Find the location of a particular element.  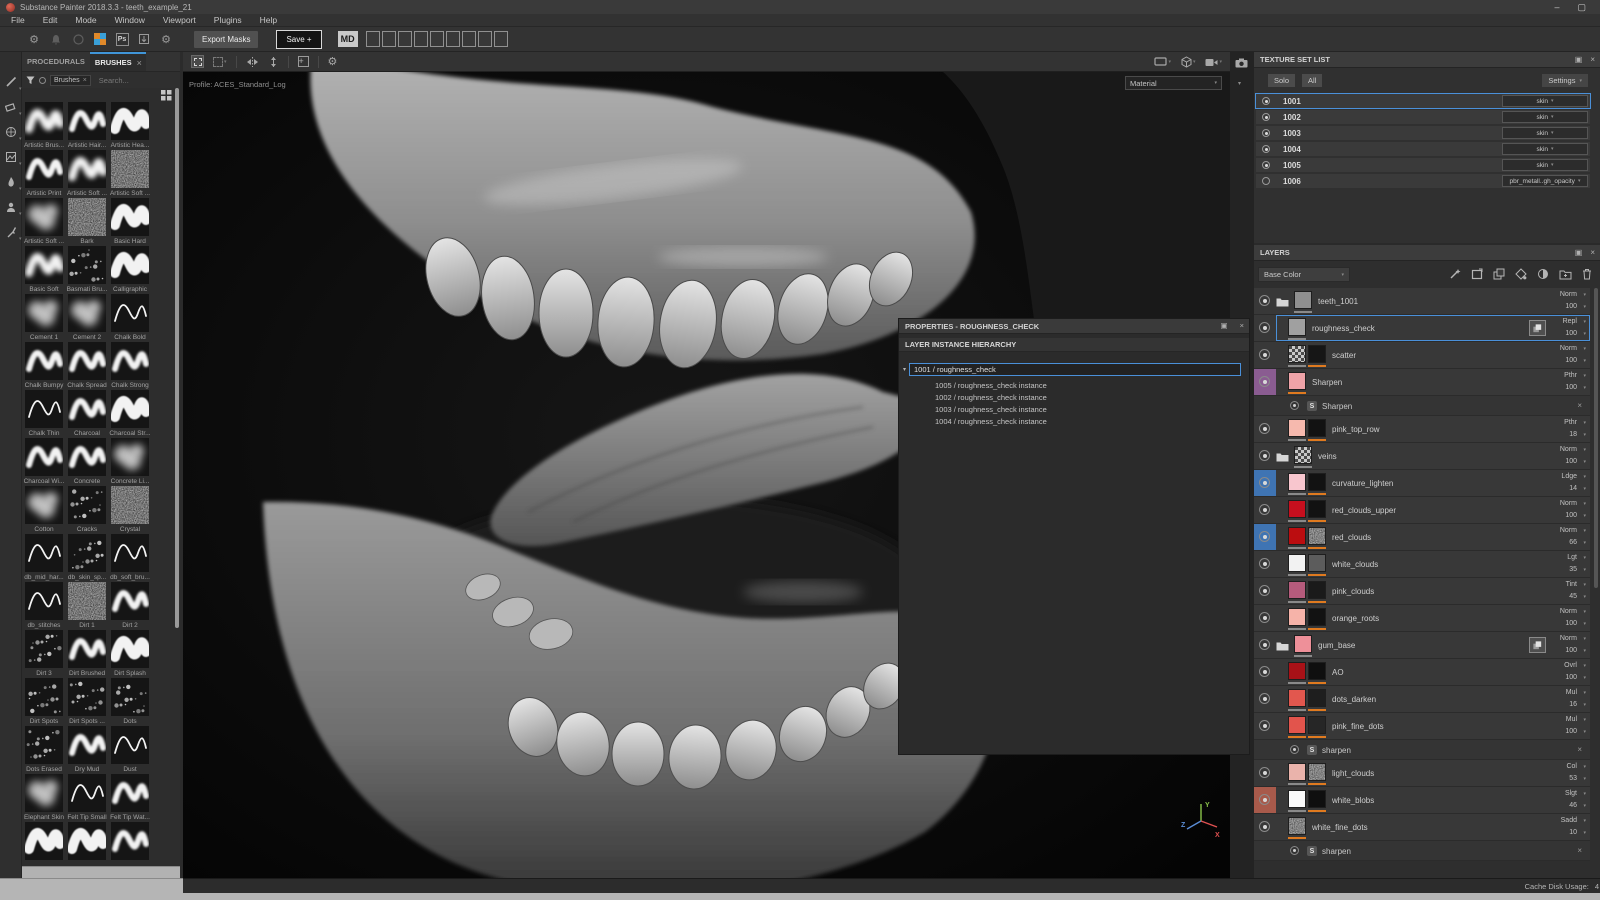

layers-scrollbar is located at coordinates (1596, 438).